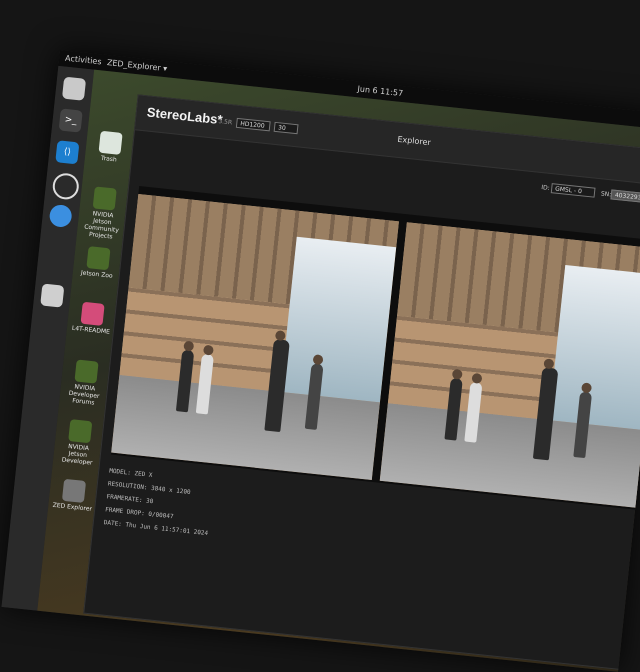 The height and width of the screenshot is (672, 640). Describe the element at coordinates (52, 295) in the screenshot. I see `apps-grid-icon` at that location.